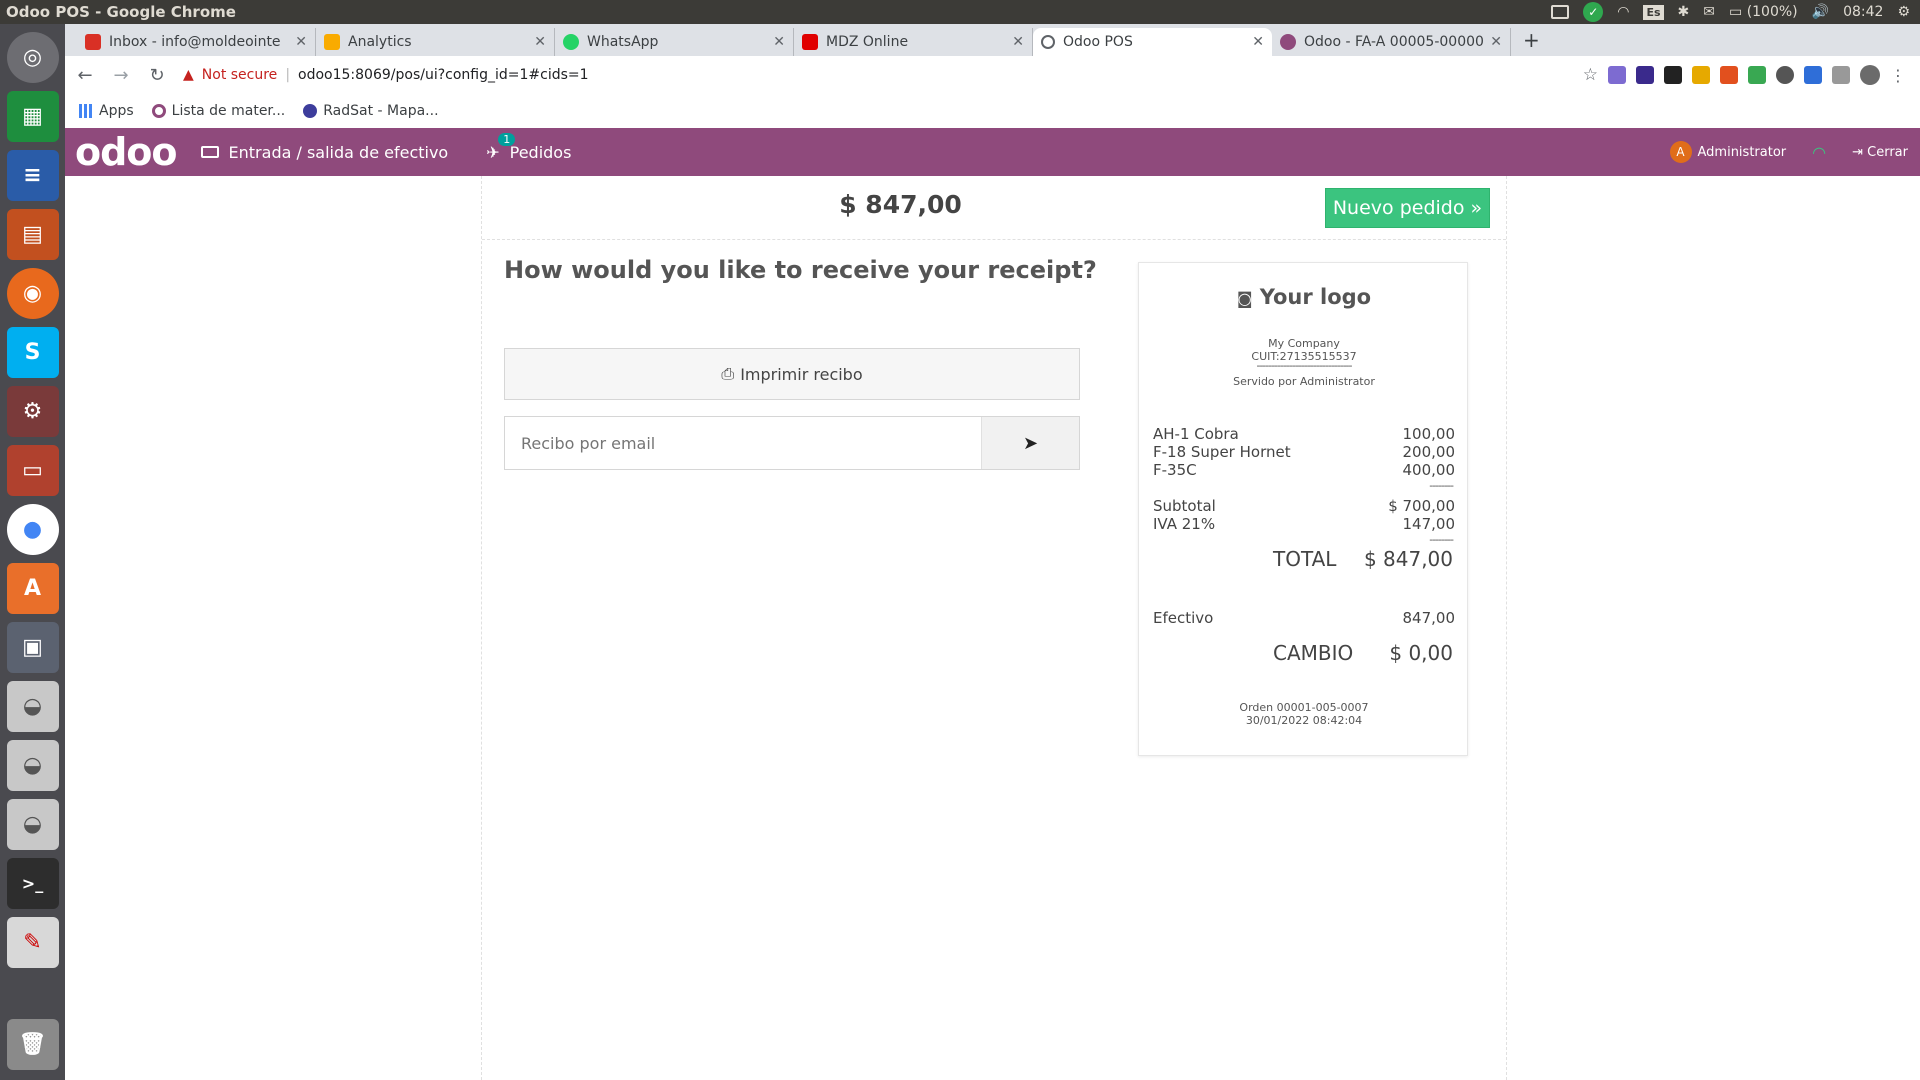 This screenshot has width=1920, height=1080. What do you see at coordinates (507, 139) in the screenshot?
I see `orders-badge: 1` at bounding box center [507, 139].